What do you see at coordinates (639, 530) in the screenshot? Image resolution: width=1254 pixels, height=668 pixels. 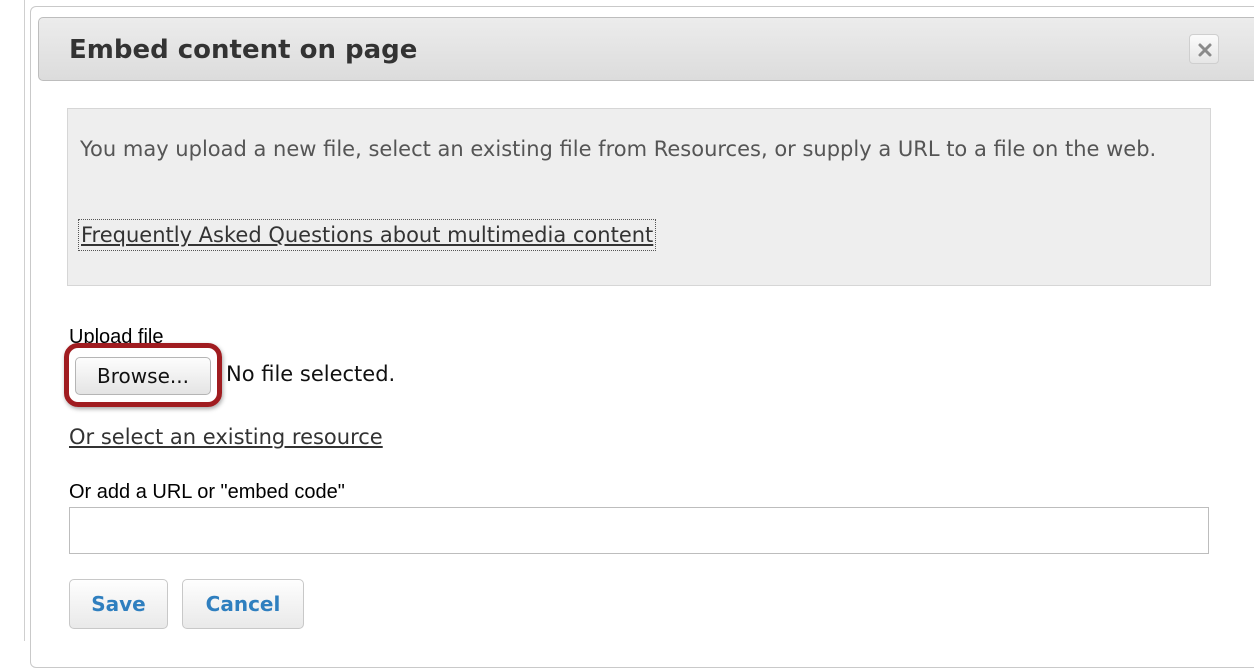 I see `url-embed-input` at bounding box center [639, 530].